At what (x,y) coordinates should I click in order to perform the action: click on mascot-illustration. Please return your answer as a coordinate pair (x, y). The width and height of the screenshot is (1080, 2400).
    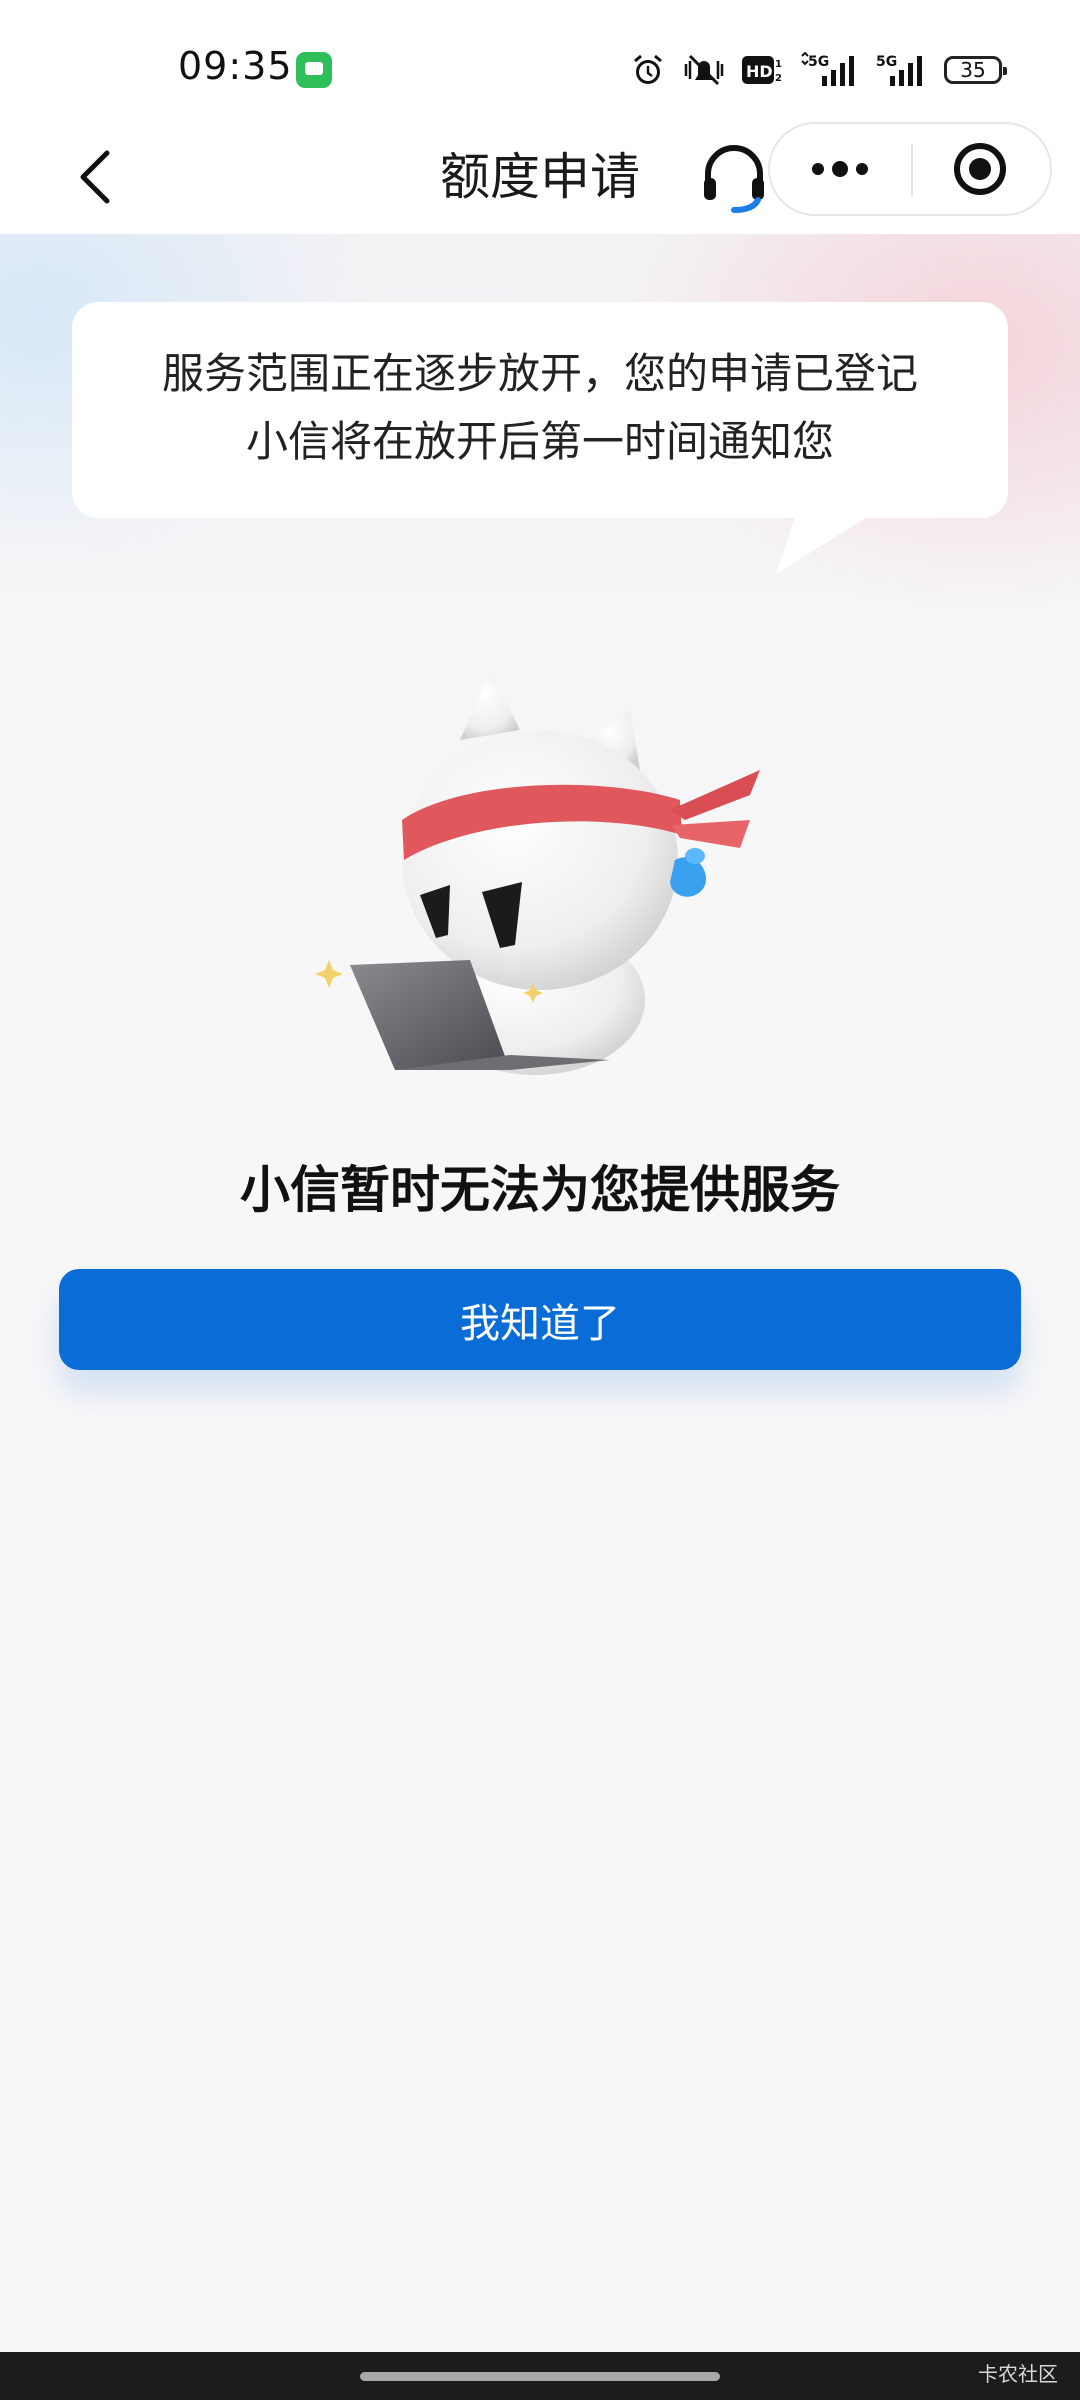
    Looking at the image, I should click on (537, 872).